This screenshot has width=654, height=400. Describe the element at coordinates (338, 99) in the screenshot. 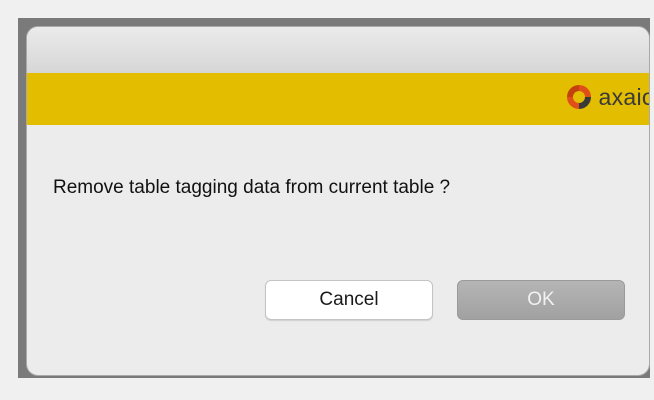

I see `brand-banner: axaio` at that location.